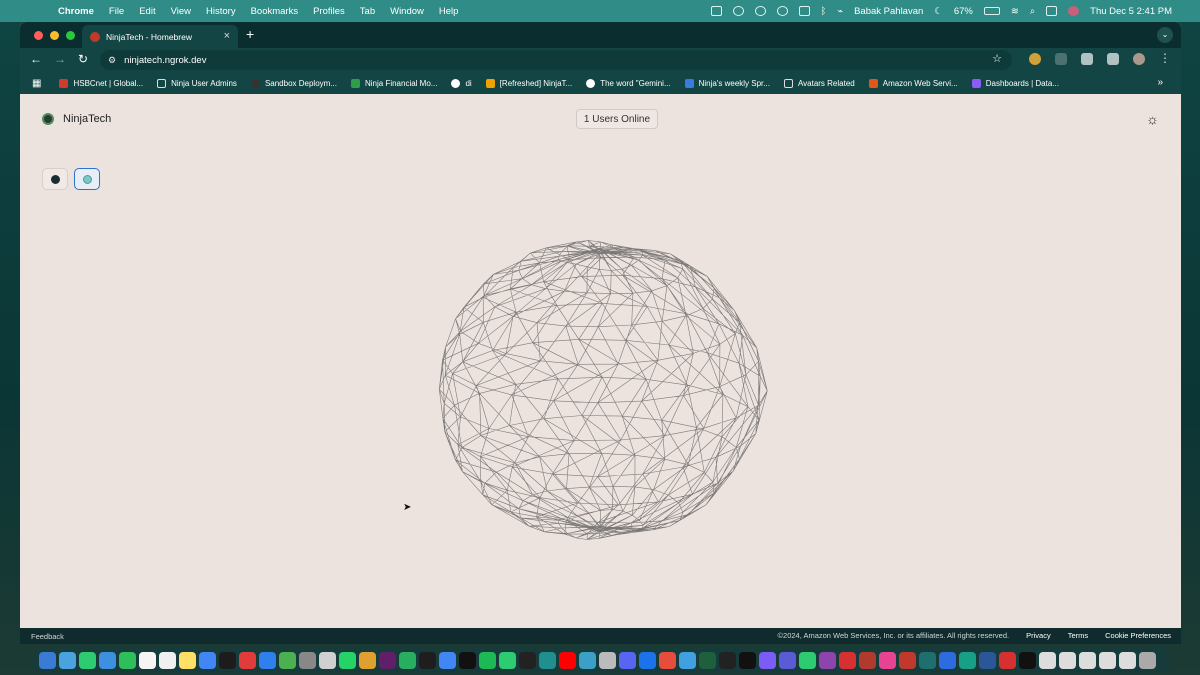 This screenshot has height=675, width=1200. What do you see at coordinates (147, 11) in the screenshot?
I see `menu-edit: Edit` at bounding box center [147, 11].